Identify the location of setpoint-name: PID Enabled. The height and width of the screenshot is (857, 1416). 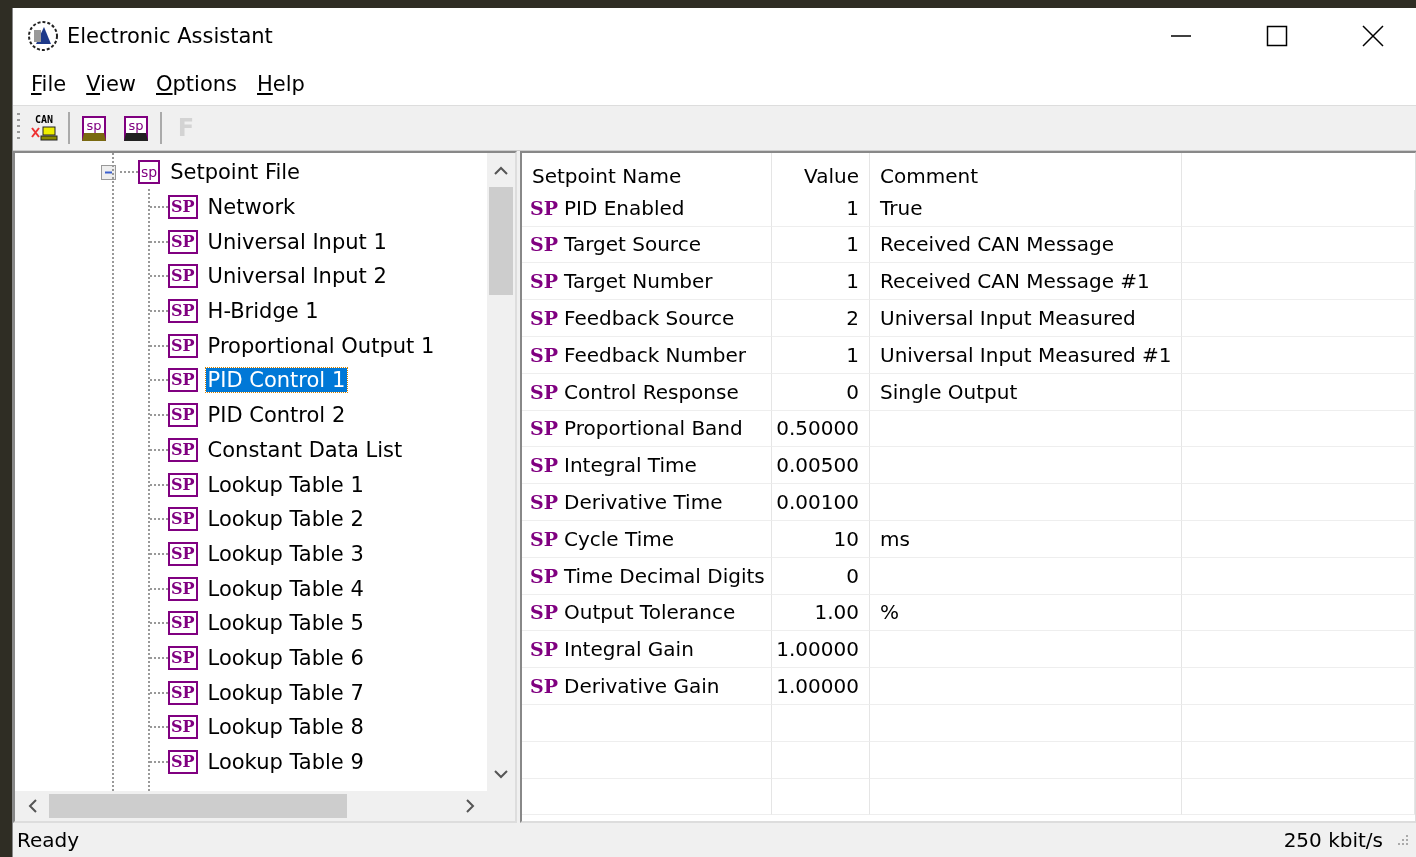
(624, 207).